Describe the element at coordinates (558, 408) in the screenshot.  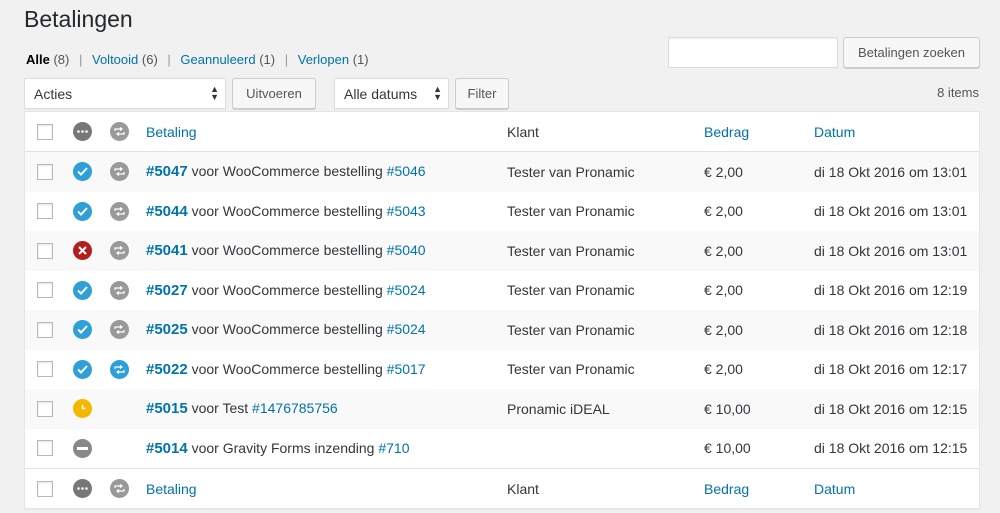
I see `customer: Pronamic iDEAL` at that location.